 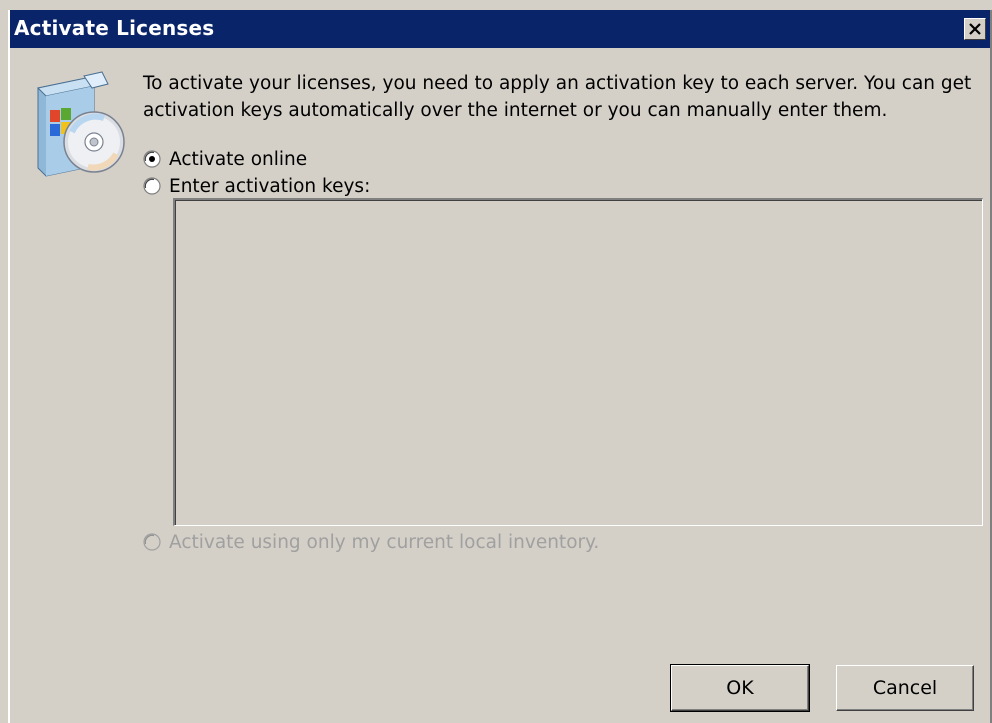 I want to click on ok-button: OK, so click(x=740, y=688).